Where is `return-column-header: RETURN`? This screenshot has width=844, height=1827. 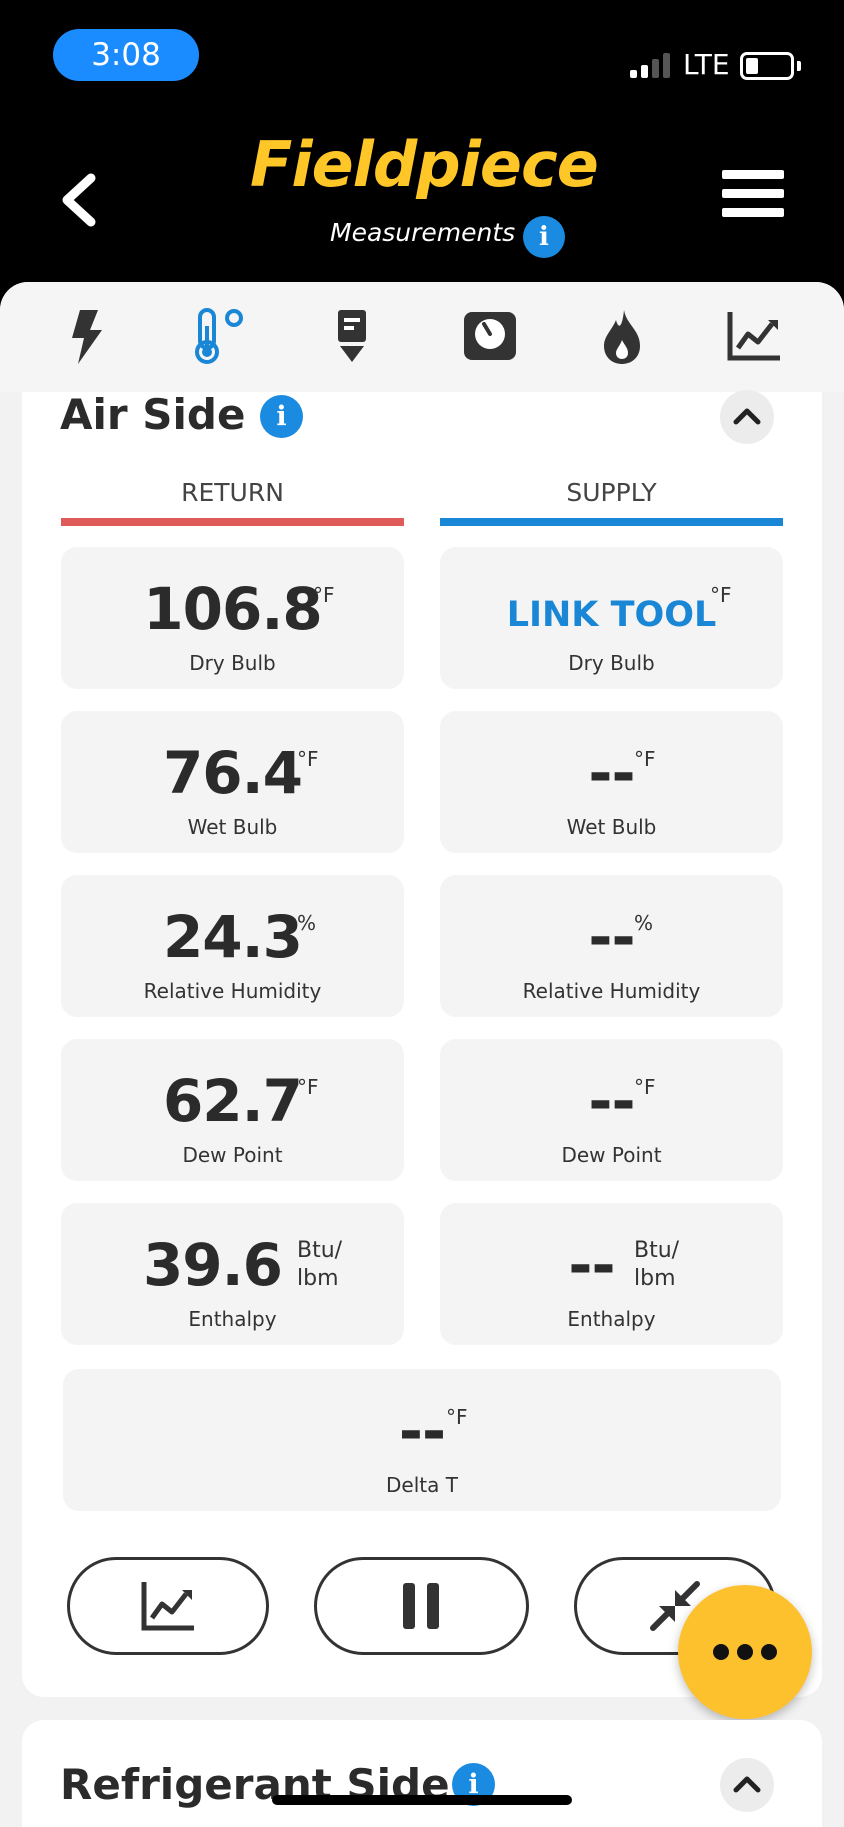 return-column-header: RETURN is located at coordinates (232, 492).